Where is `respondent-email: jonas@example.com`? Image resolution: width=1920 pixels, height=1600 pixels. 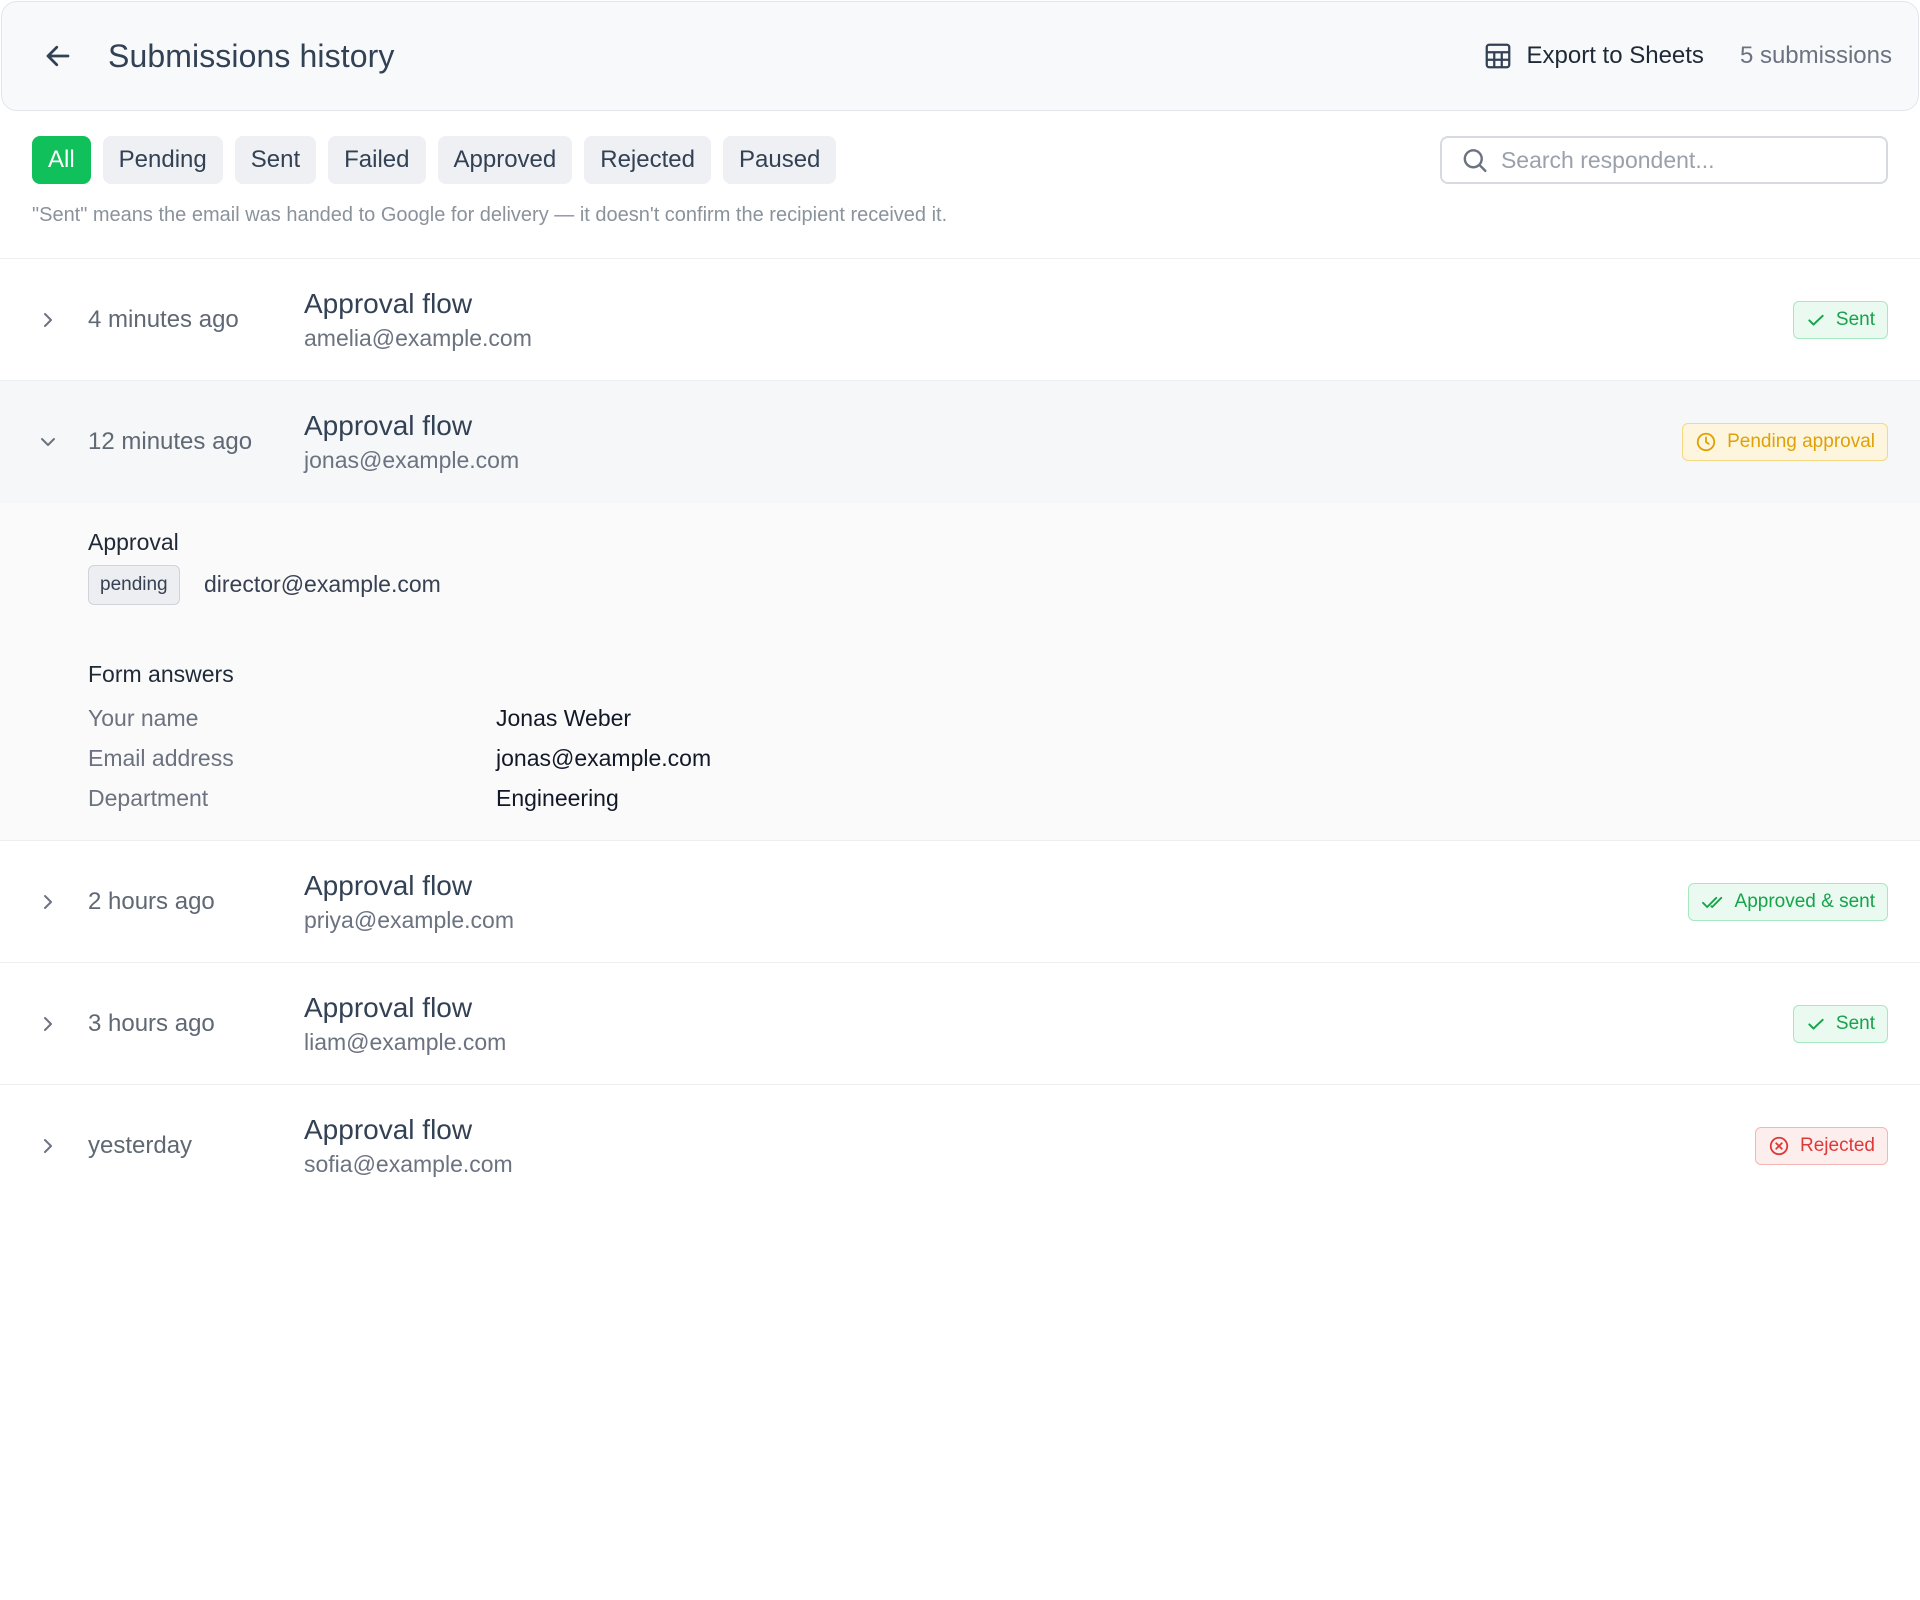
respondent-email: jonas@example.com is located at coordinates (412, 460).